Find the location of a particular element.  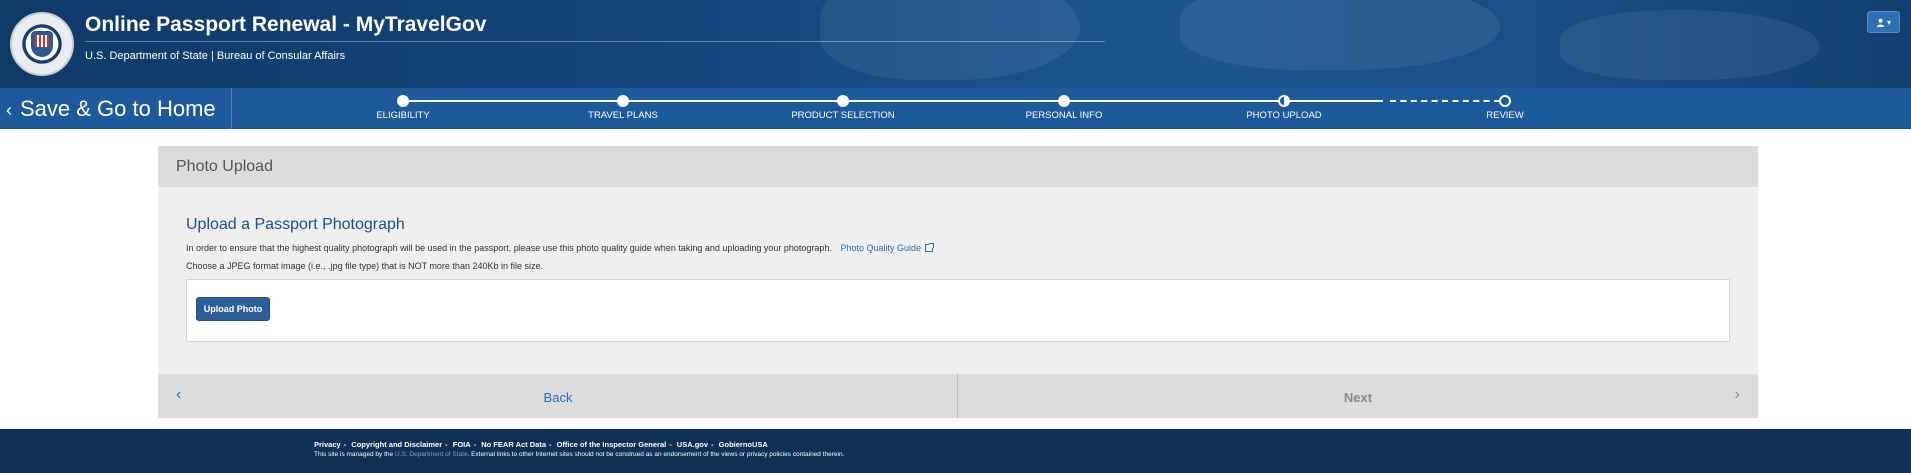

chevron-down-icon: ▾ is located at coordinates (1888, 22).